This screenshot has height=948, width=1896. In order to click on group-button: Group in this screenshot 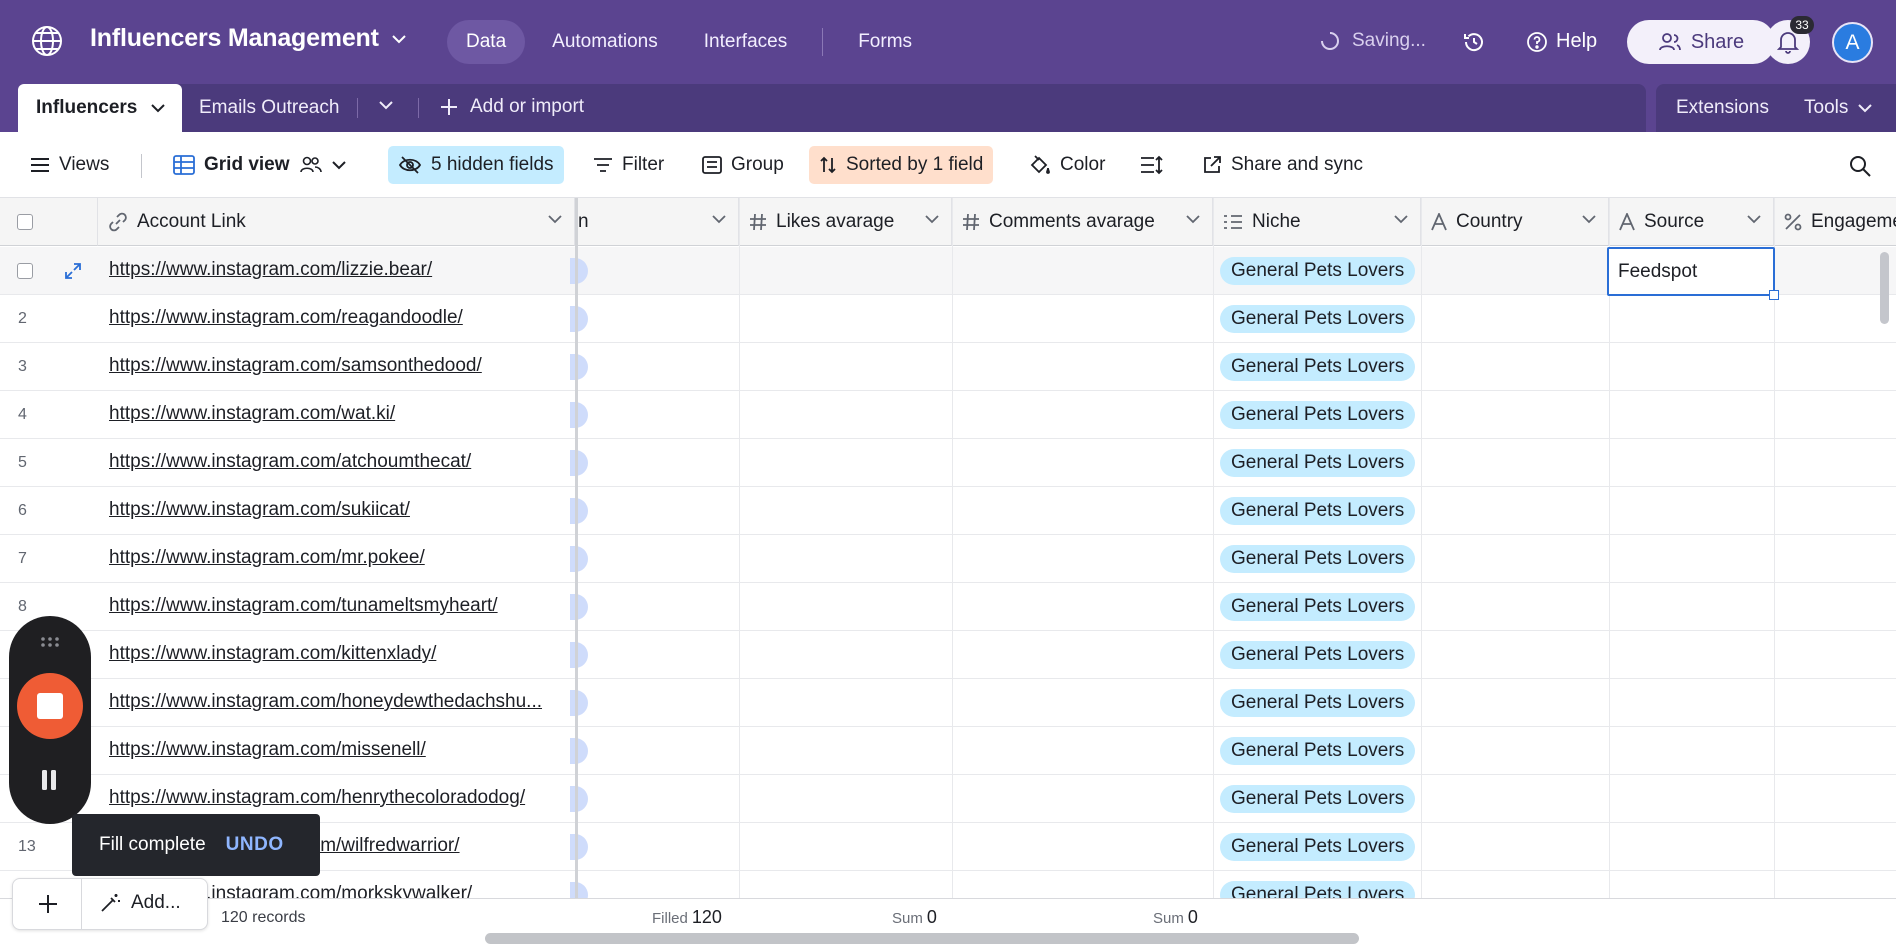, I will do `click(743, 165)`.